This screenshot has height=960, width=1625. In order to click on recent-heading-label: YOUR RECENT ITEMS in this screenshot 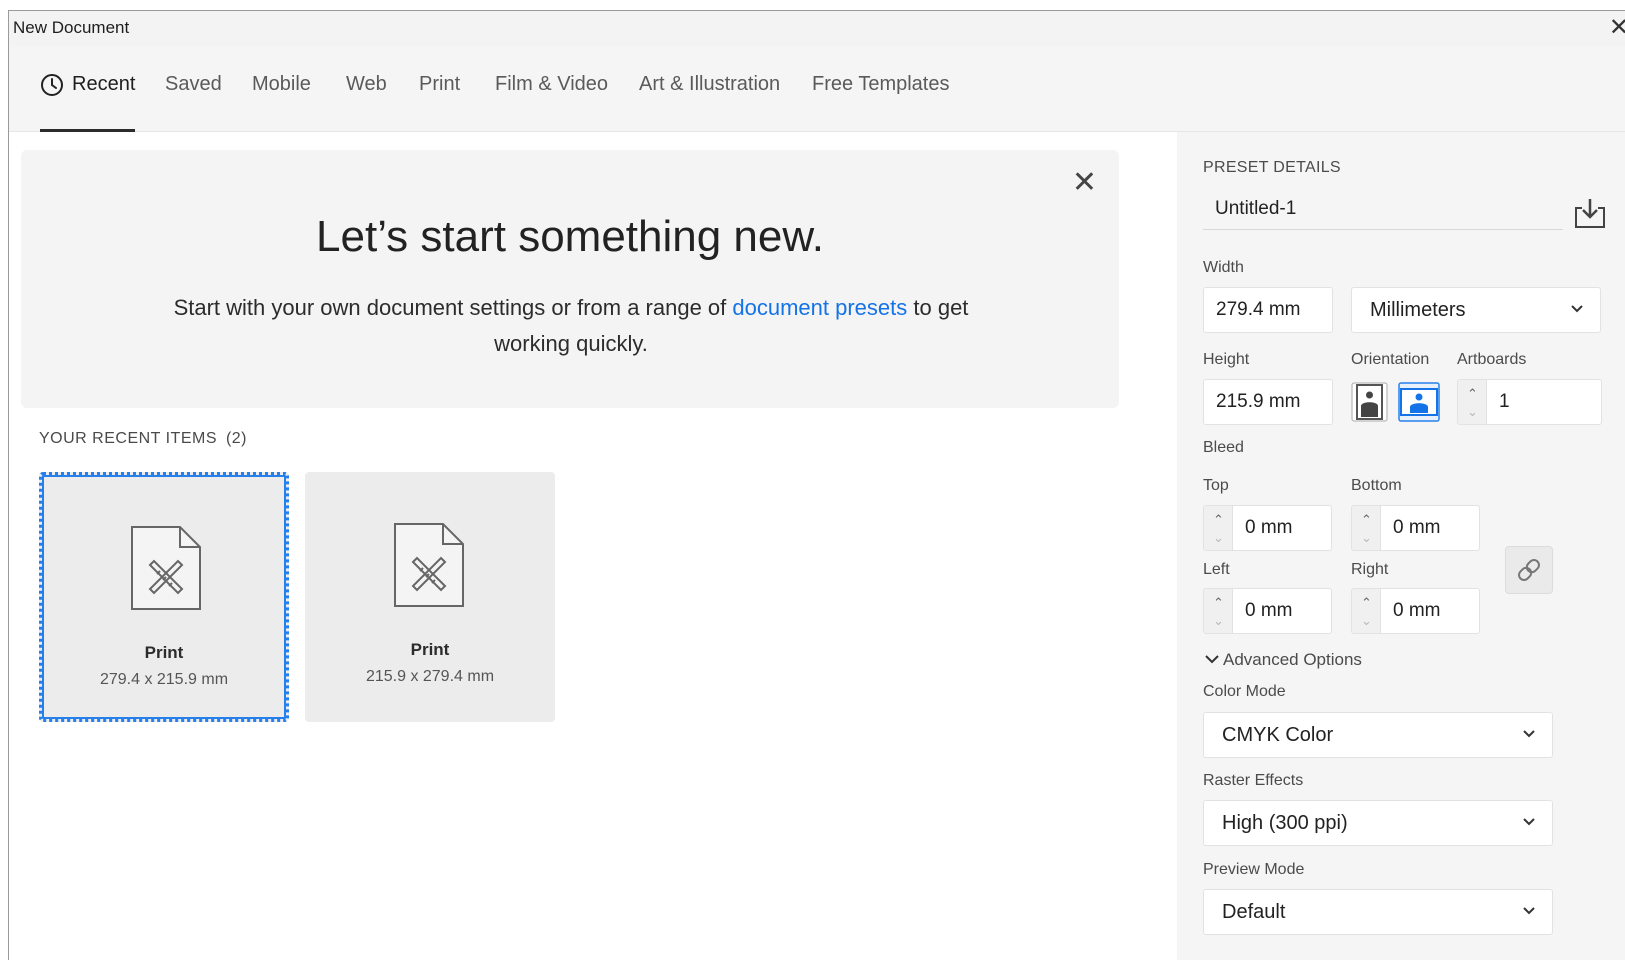, I will do `click(128, 438)`.